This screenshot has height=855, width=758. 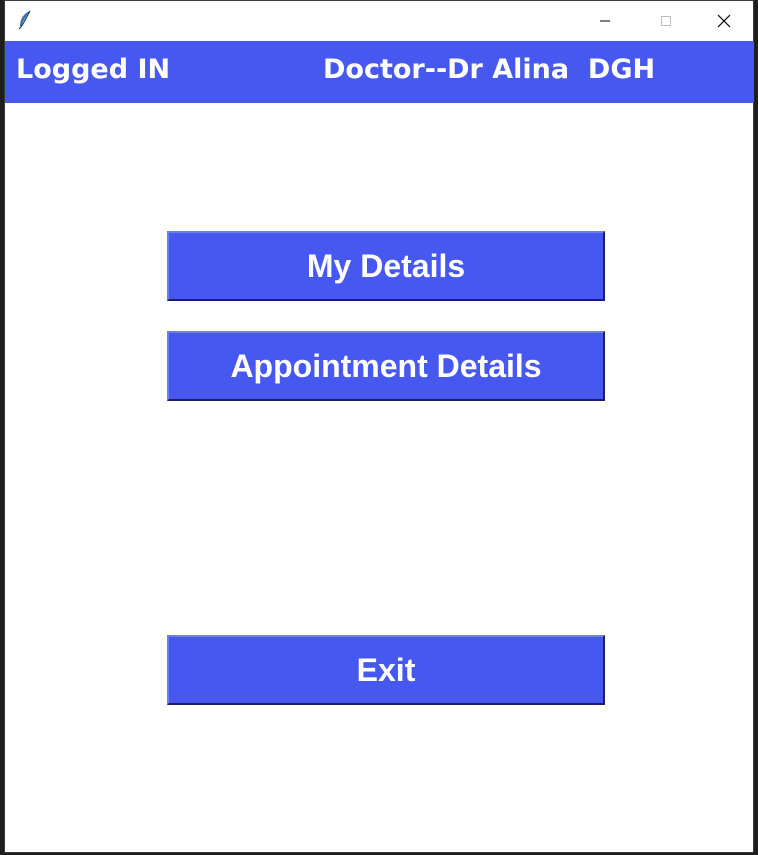 I want to click on title-bar, so click(x=379, y=20).